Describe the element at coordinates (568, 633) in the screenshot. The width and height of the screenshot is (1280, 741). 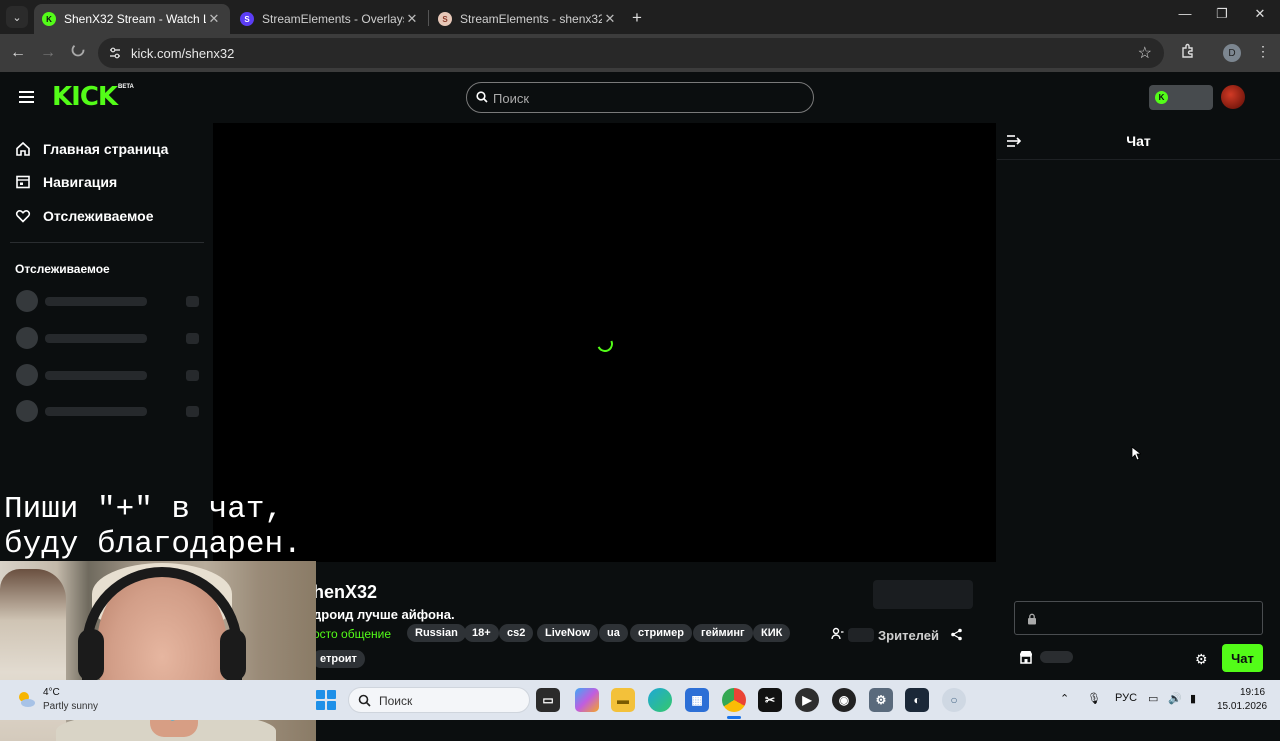
I see `stream-tag: LiveNow` at that location.